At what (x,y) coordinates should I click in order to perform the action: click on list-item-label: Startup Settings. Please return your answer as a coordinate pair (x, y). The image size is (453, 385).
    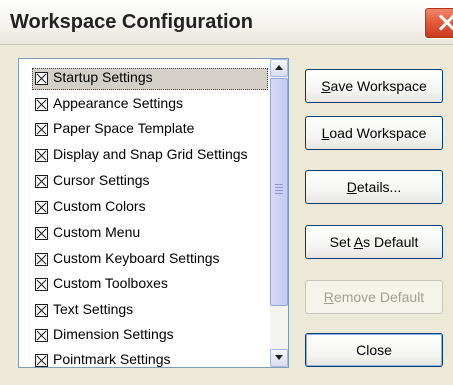
    Looking at the image, I should click on (103, 77).